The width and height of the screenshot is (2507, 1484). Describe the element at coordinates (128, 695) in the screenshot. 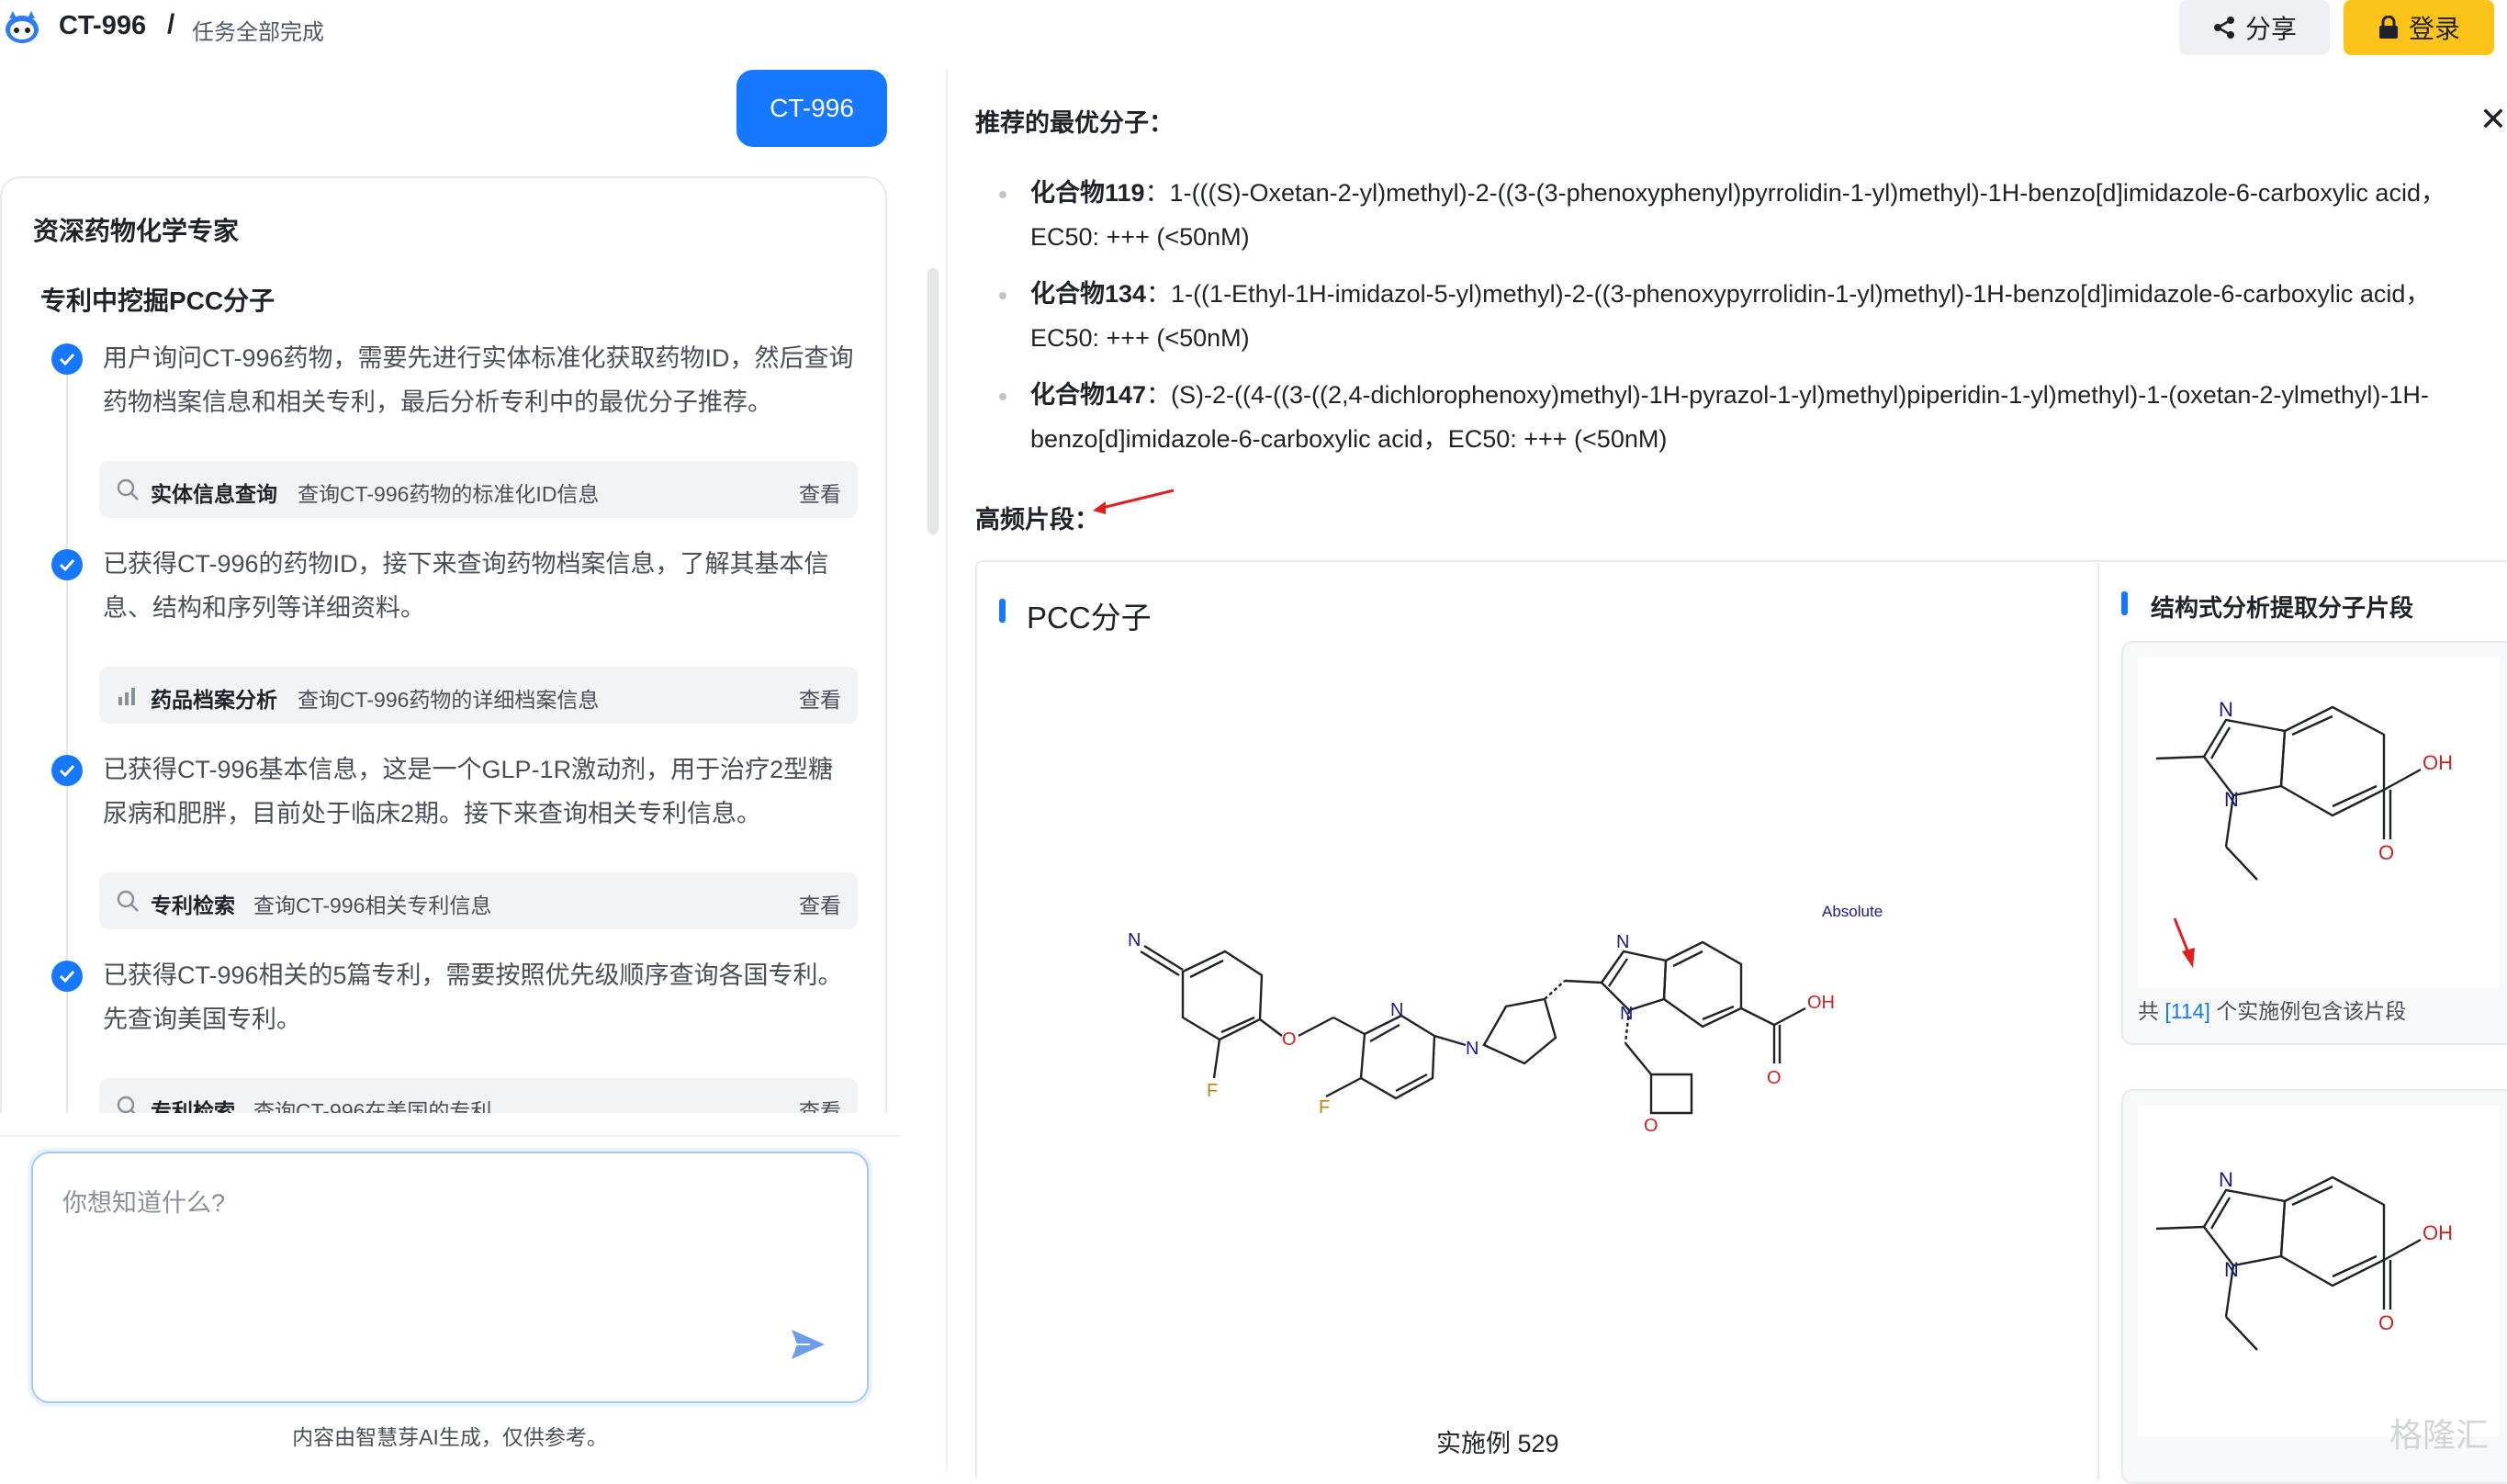

I see `chart-icon` at that location.